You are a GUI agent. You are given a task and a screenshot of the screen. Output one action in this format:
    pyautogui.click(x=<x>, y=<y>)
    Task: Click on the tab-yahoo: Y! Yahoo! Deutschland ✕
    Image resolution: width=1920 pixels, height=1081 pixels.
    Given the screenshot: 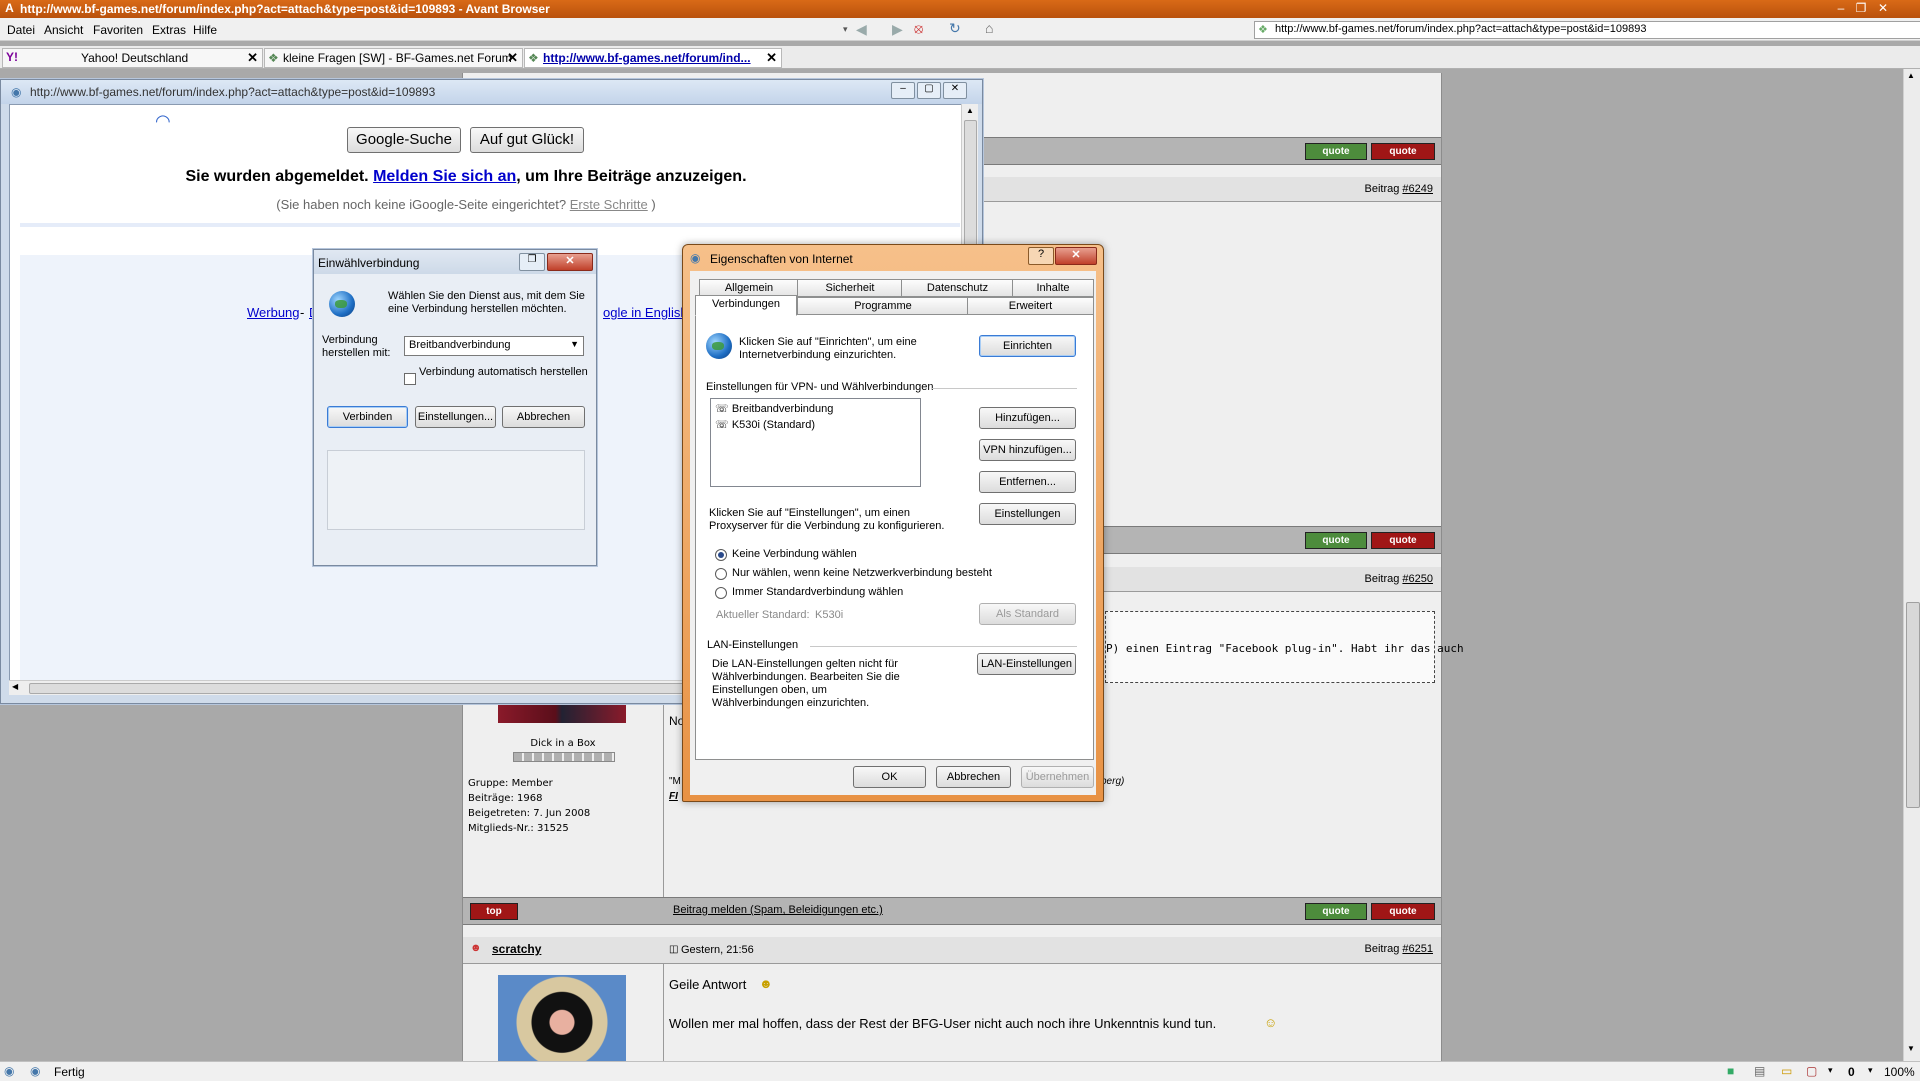 What is the action you would take?
    pyautogui.click(x=132, y=58)
    